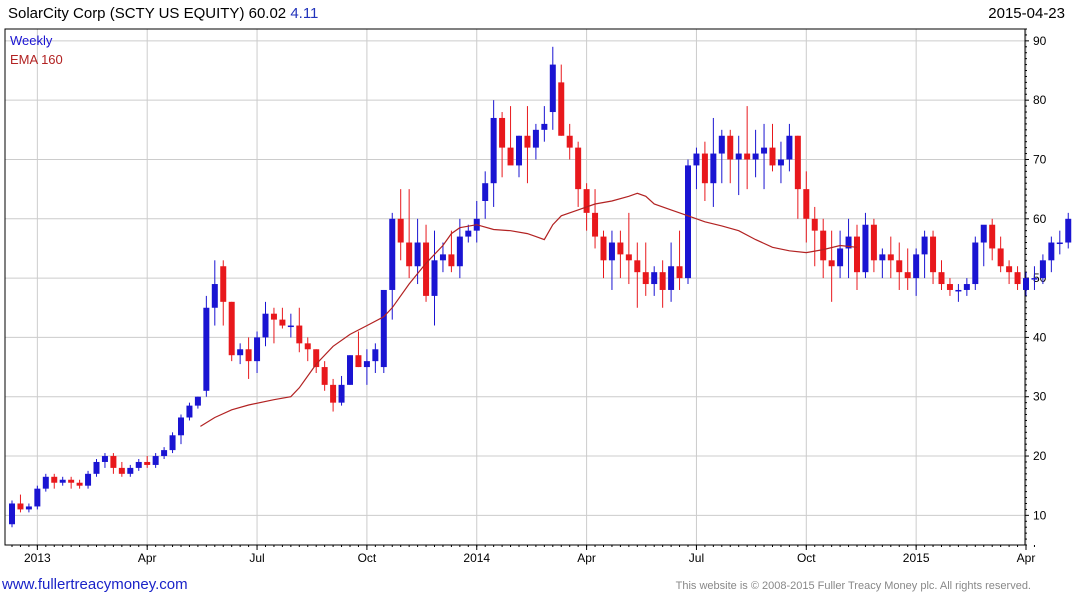 This screenshot has width=1075, height=600. I want to click on x-tick-label: 2015, so click(916, 558).